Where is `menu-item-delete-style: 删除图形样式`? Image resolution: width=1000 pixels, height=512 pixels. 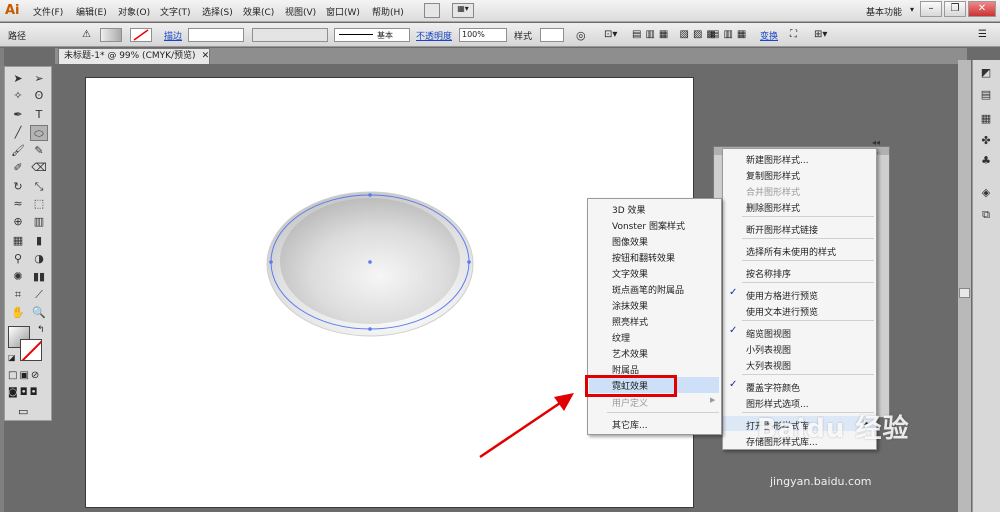 menu-item-delete-style: 删除图形样式 is located at coordinates (773, 207).